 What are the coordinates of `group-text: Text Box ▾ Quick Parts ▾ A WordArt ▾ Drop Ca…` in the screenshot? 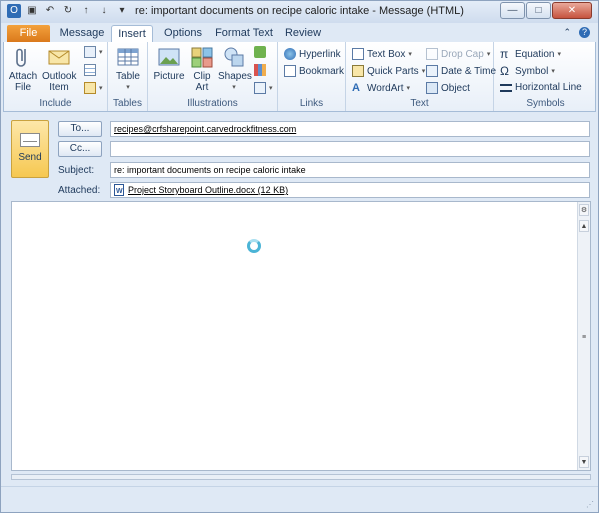 It's located at (421, 76).